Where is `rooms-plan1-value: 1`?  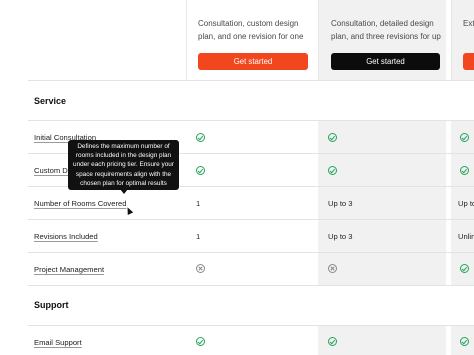
rooms-plan1-value: 1 is located at coordinates (198, 203).